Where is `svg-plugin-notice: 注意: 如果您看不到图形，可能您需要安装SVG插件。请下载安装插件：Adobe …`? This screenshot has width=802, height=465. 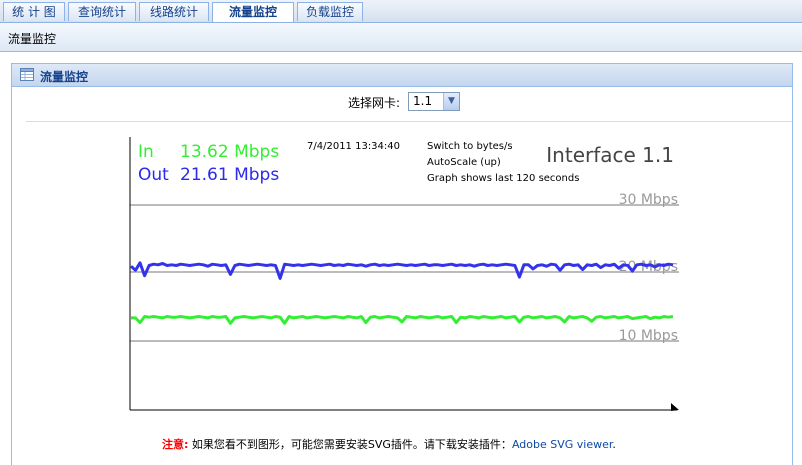 svg-plugin-notice: 注意: 如果您看不到图形，可能您需要安装SVG插件。请下载安装插件：Adobe … is located at coordinates (389, 444).